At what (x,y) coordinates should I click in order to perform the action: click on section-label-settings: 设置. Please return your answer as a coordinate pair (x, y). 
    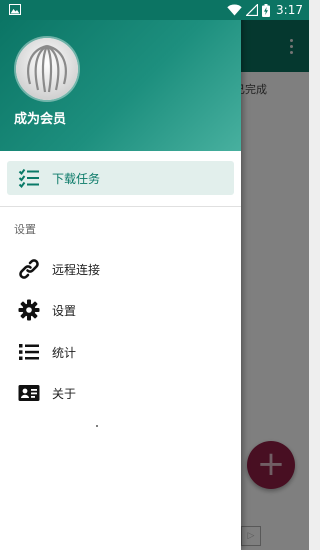
    Looking at the image, I should click on (25, 229).